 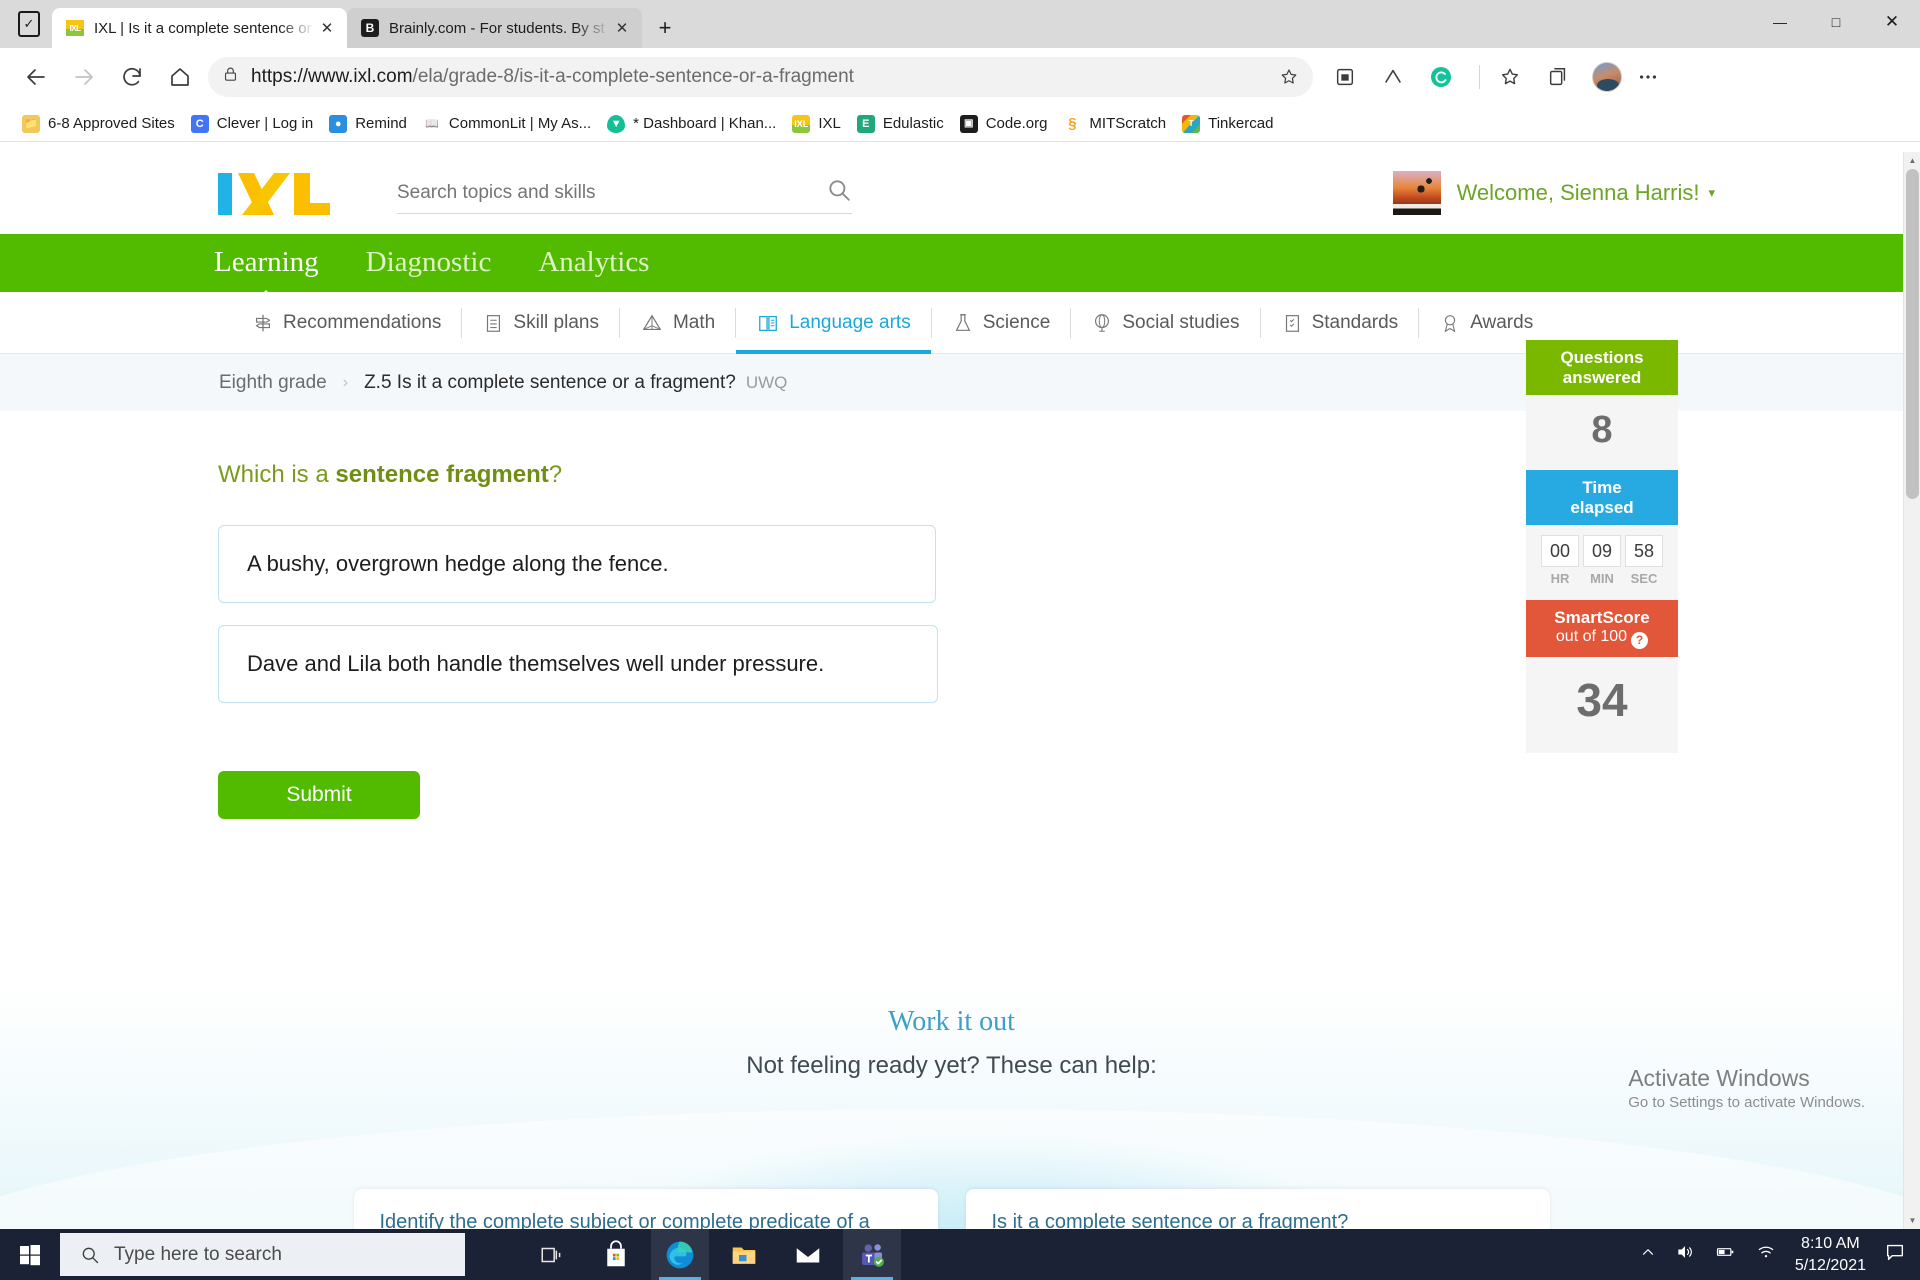 I want to click on bookmark-label: MITScratch, so click(x=1128, y=123).